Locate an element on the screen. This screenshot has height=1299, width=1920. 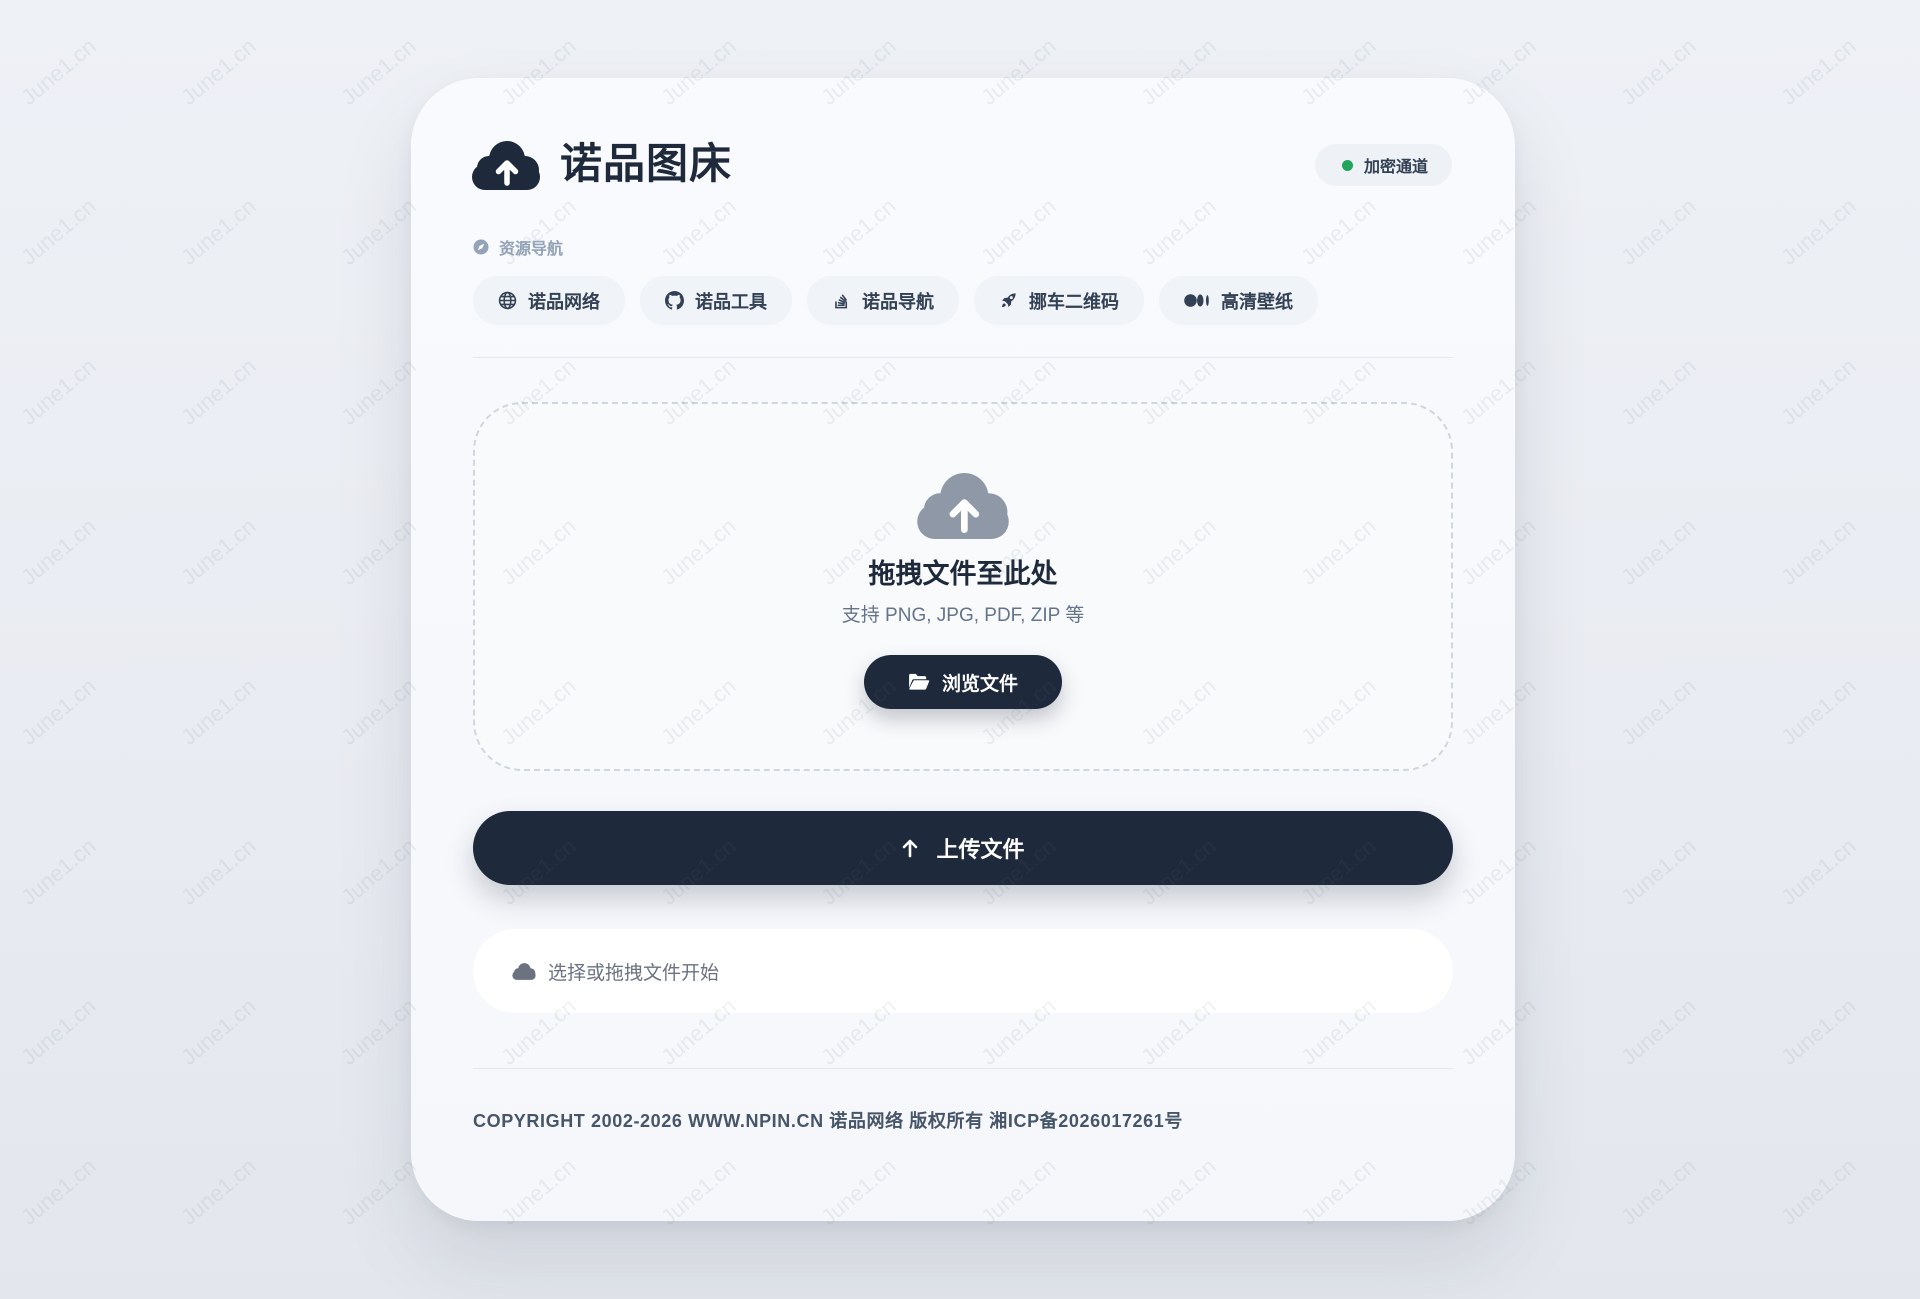
nav-item-npin-navigation: 诺品导航 is located at coordinates (883, 300).